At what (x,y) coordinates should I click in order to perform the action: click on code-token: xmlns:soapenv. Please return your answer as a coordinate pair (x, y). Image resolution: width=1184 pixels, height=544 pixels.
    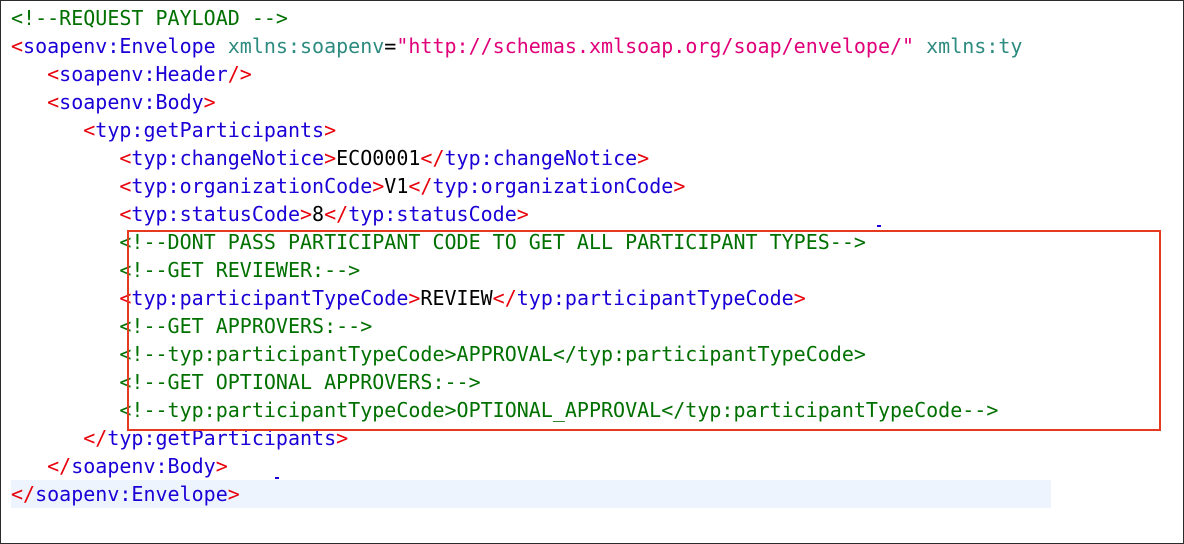
    Looking at the image, I should click on (300, 46).